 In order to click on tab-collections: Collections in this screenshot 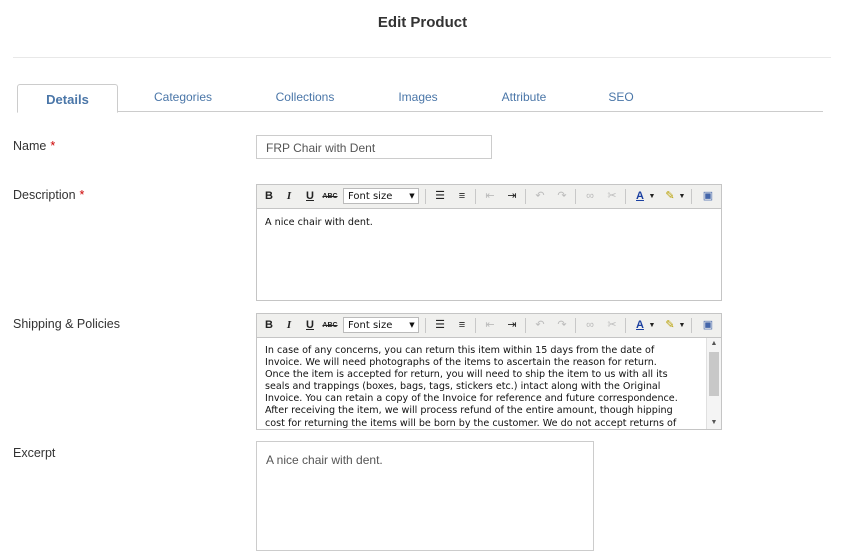, I will do `click(305, 97)`.